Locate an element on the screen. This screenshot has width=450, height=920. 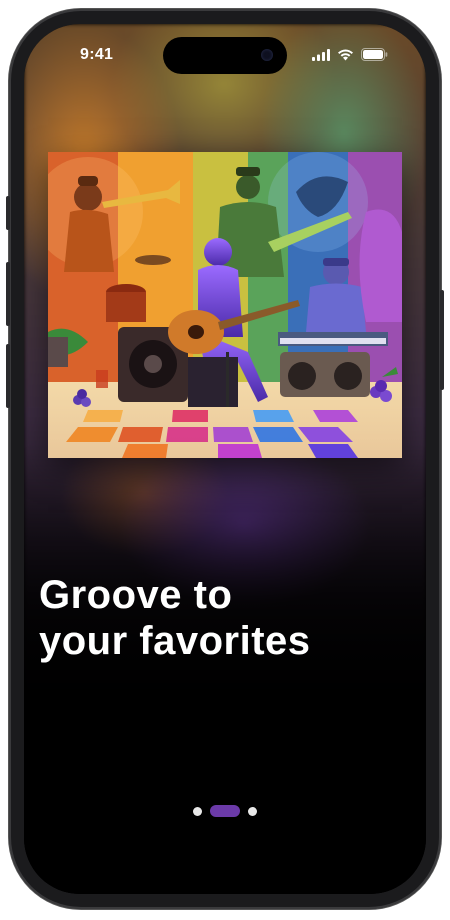
battery-icon is located at coordinates (374, 57).